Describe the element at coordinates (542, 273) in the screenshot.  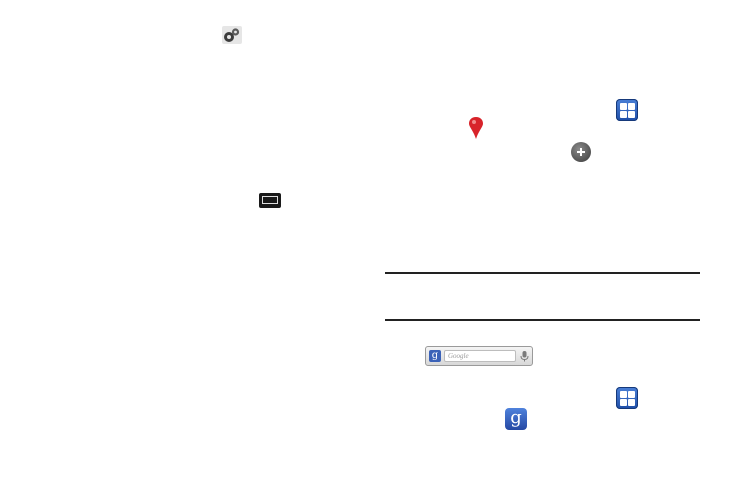
I see `section-rule-top` at that location.